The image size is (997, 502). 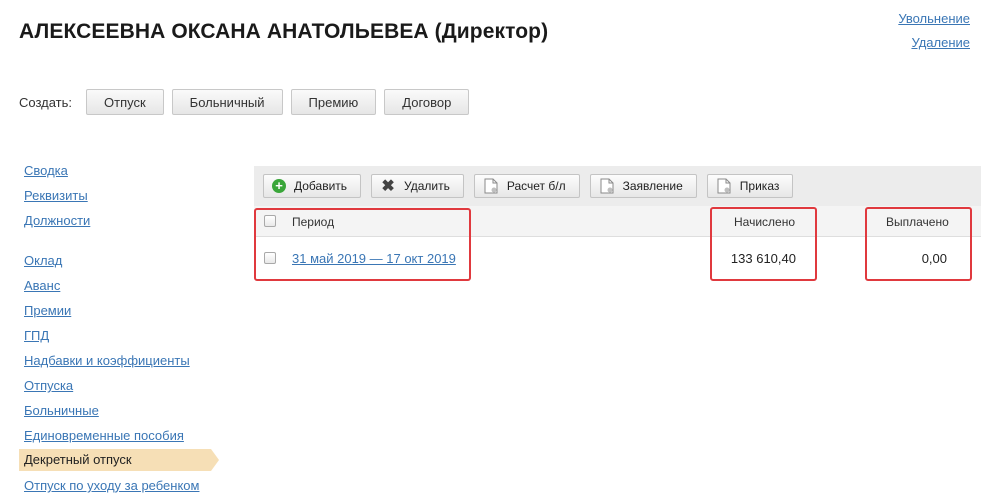 I want to click on order-button: Приказ, so click(x=750, y=186).